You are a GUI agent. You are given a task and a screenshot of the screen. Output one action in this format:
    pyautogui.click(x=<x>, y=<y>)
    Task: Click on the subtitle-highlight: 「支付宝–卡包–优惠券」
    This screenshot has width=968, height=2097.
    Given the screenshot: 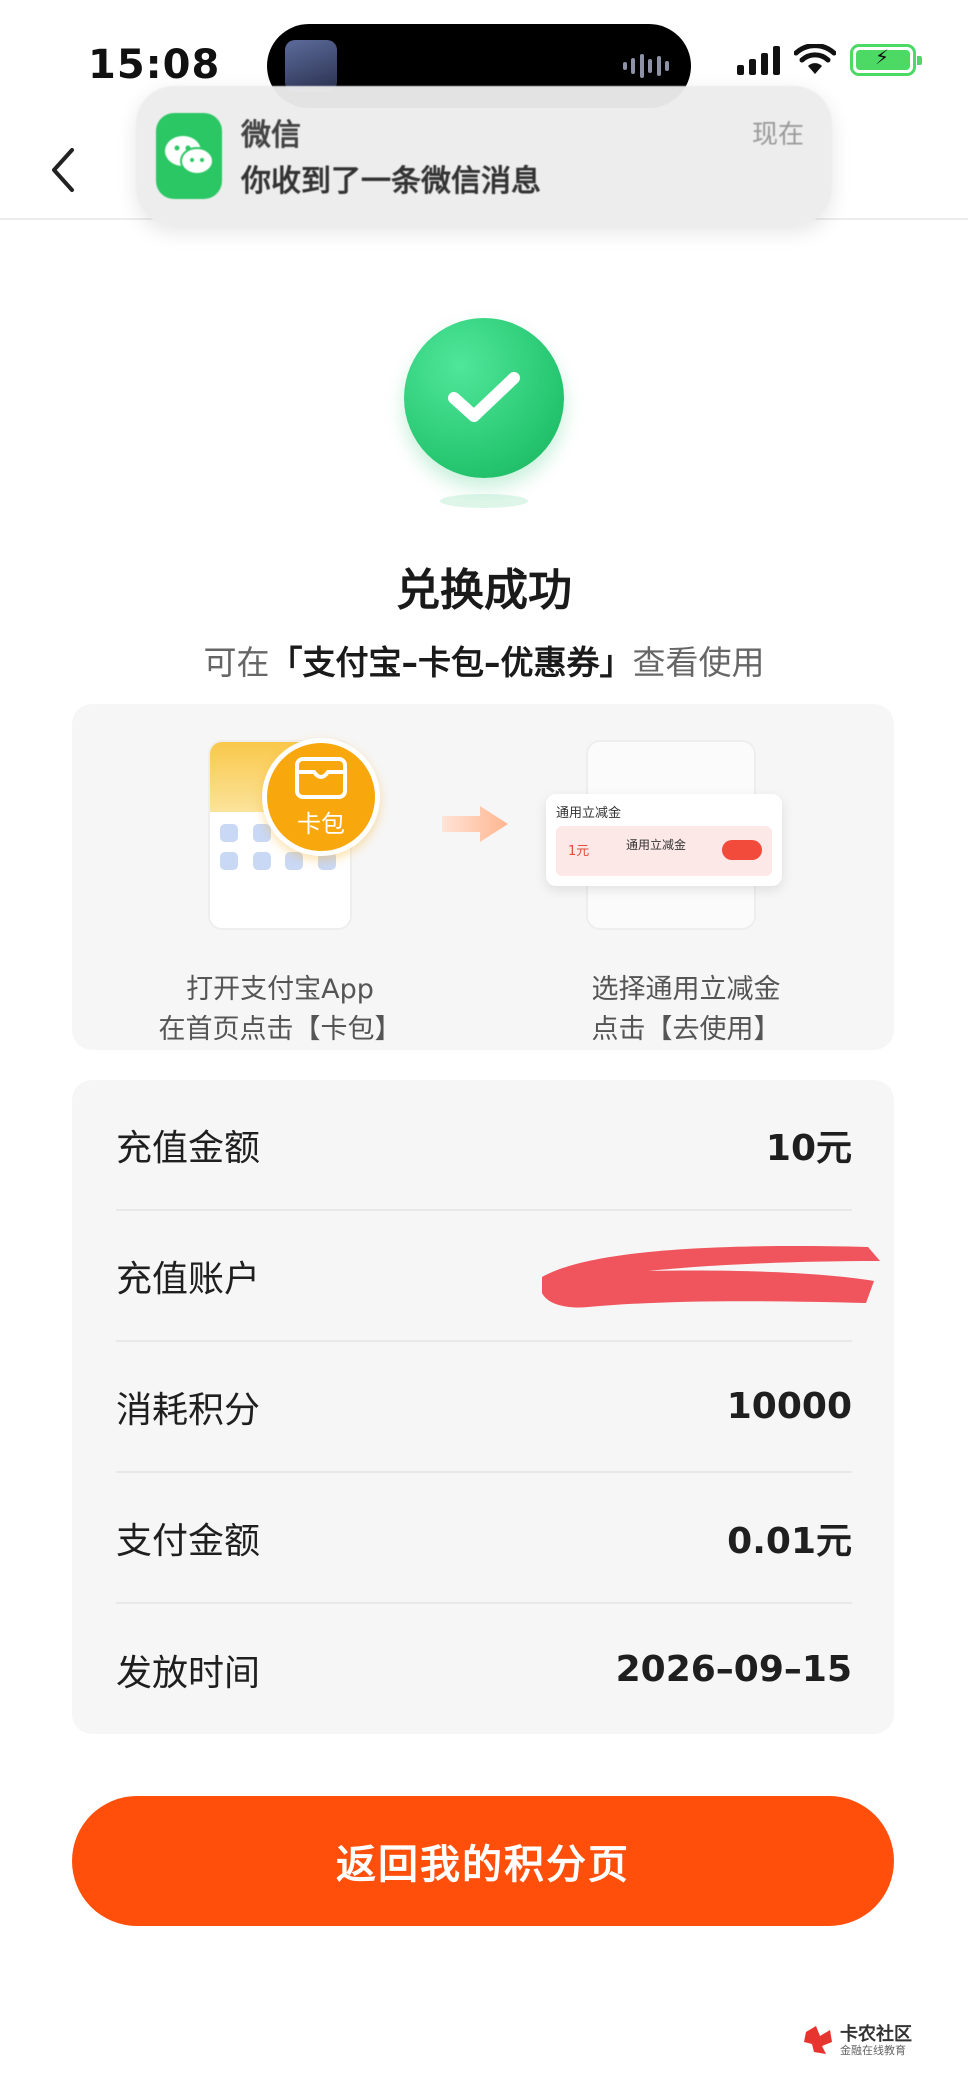 What is the action you would take?
    pyautogui.click(x=451, y=662)
    